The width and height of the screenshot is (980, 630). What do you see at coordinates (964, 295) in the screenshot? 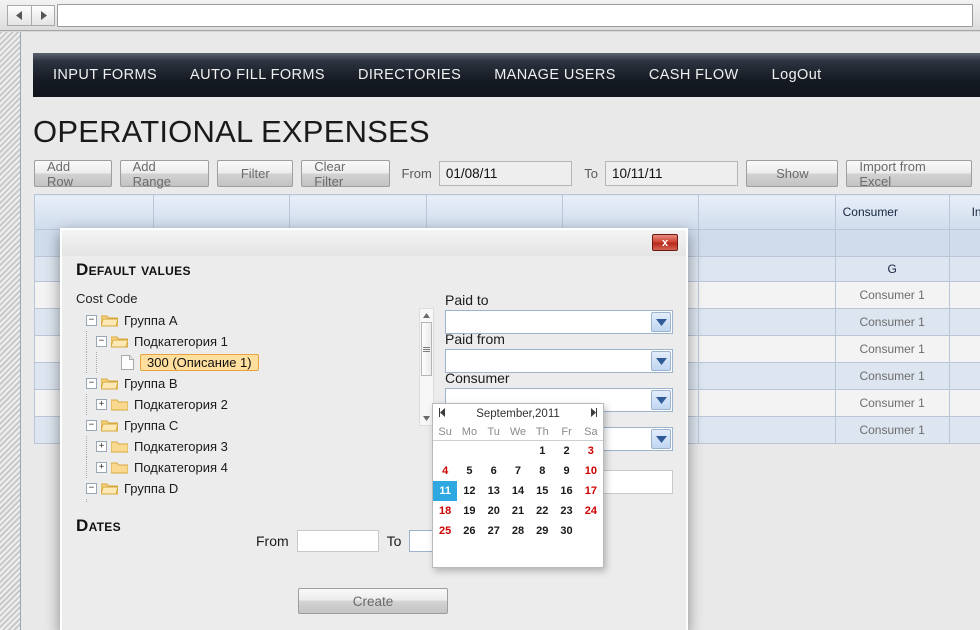
I see `grid-cell-invoice-date: 01/09/11` at bounding box center [964, 295].